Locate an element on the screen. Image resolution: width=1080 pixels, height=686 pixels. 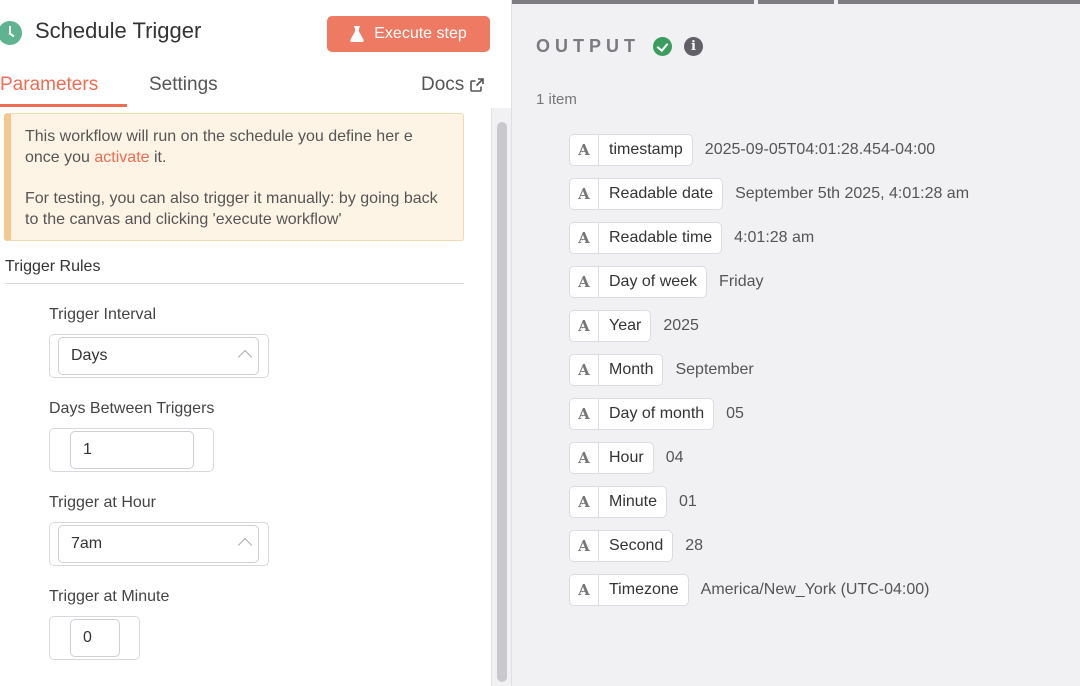
field-key-chip: A Minute is located at coordinates (618, 502).